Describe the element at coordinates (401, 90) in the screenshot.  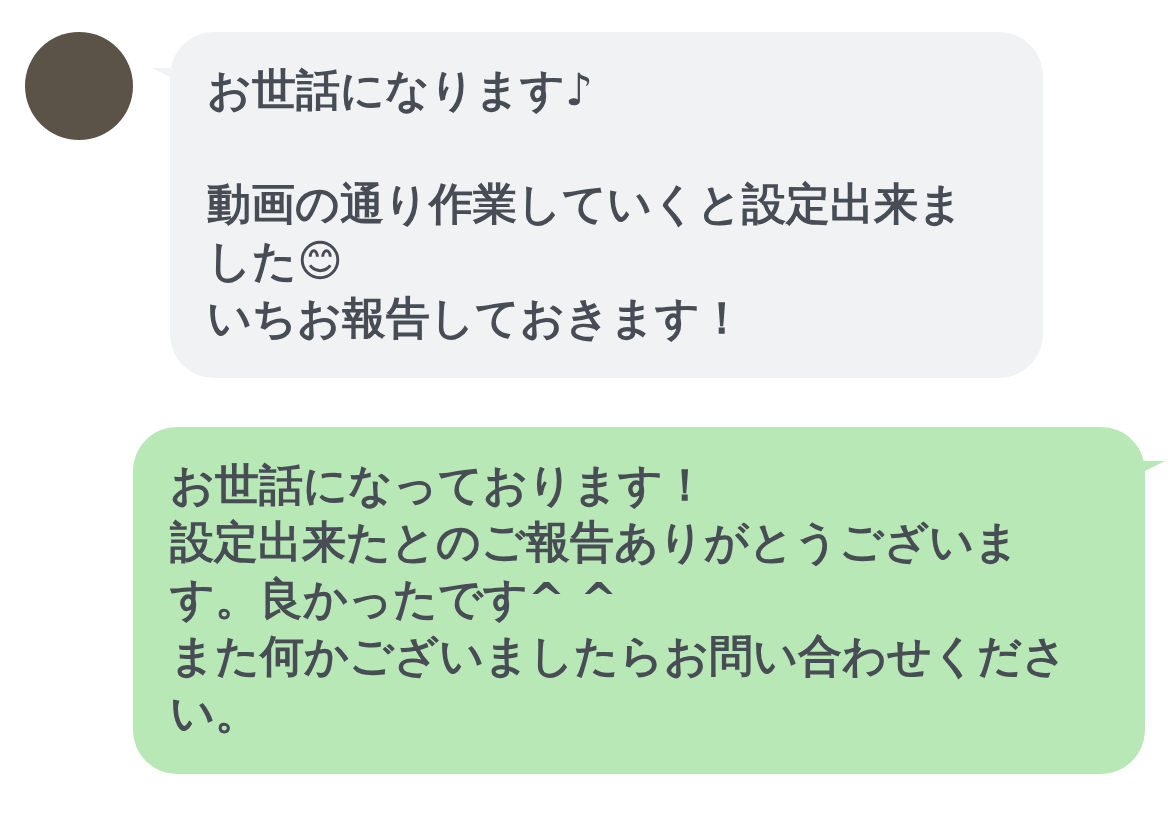
I see `message-text: お世話になります♪` at that location.